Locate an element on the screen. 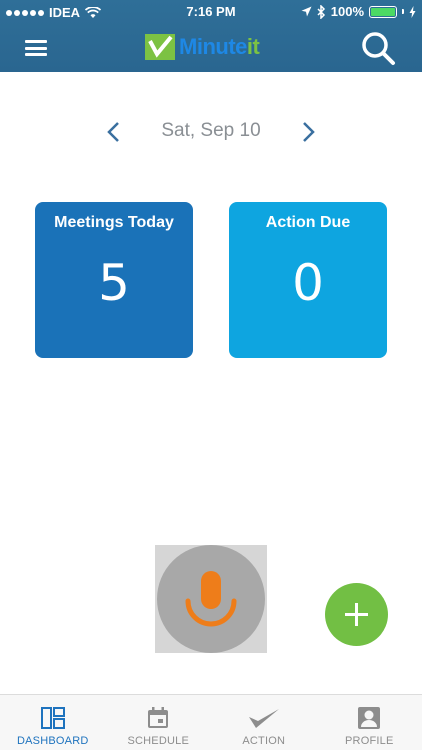 The width and height of the screenshot is (422, 750). voice-record-button is located at coordinates (211, 599).